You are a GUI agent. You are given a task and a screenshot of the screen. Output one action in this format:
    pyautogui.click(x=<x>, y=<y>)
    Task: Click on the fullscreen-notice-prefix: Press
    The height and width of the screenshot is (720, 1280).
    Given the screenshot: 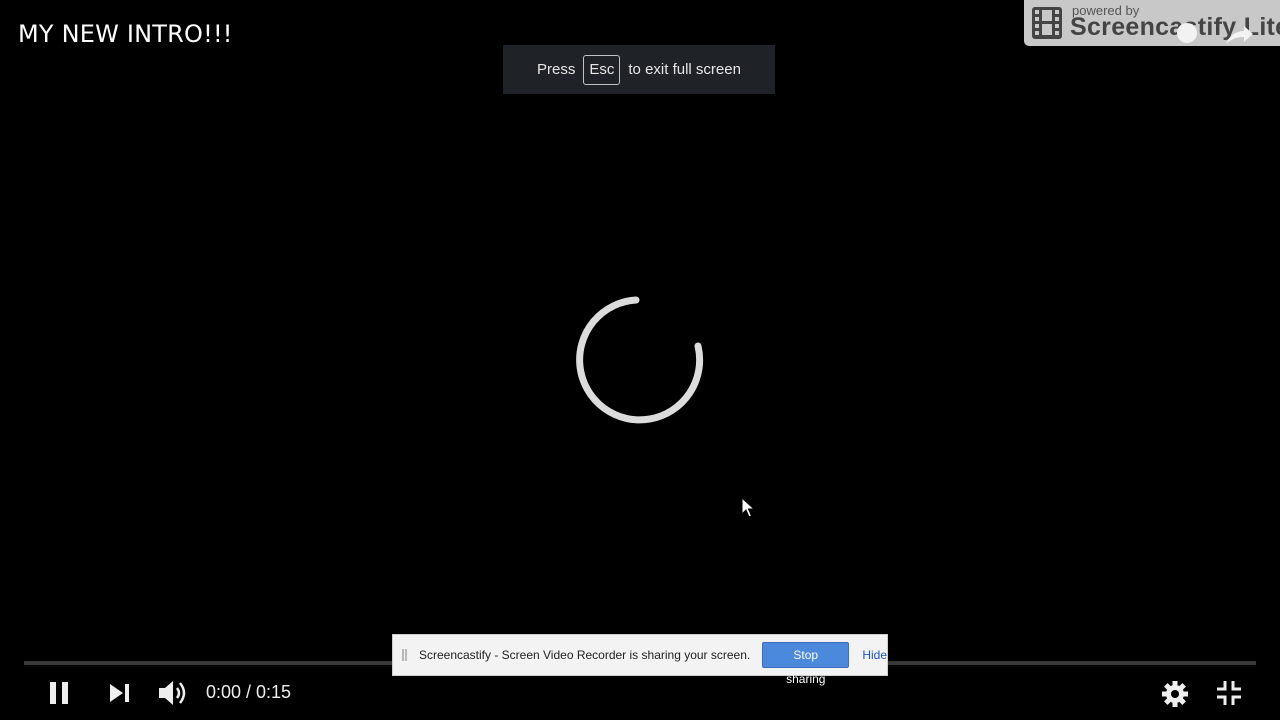 What is the action you would take?
    pyautogui.click(x=556, y=69)
    